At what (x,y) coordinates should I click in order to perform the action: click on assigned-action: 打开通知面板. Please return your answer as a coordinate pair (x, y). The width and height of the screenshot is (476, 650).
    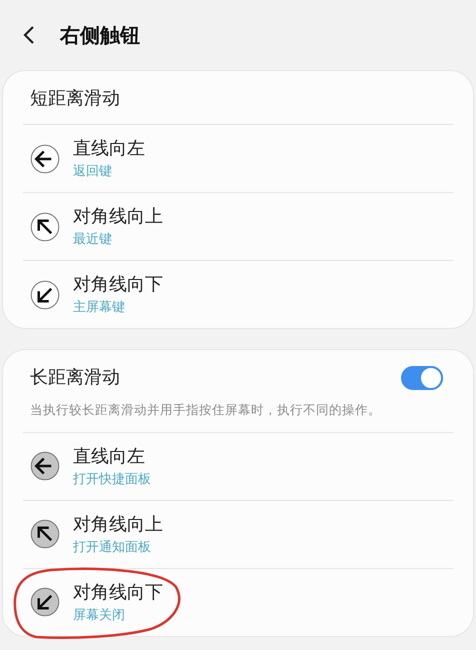
    Looking at the image, I should click on (112, 547).